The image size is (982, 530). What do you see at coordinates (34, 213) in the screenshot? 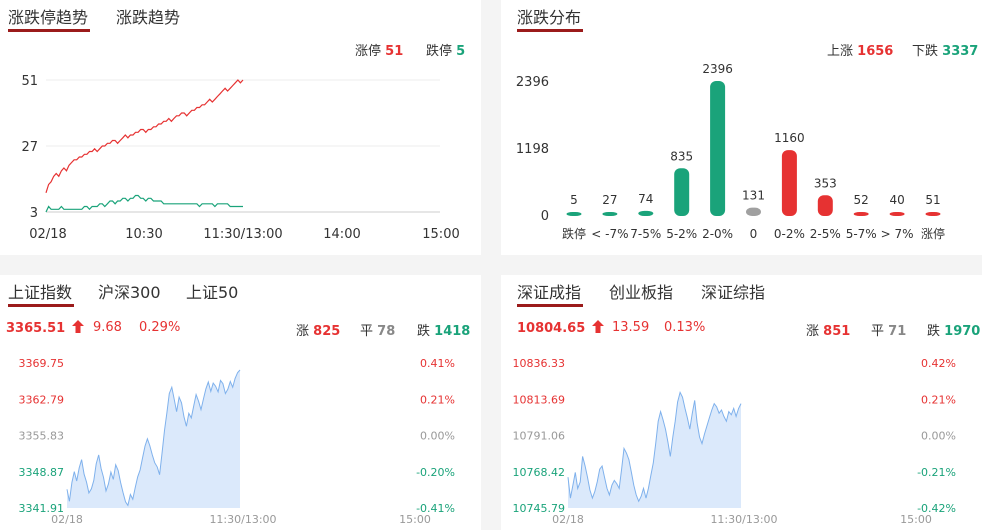
I see `y-tick-label: 3` at bounding box center [34, 213].